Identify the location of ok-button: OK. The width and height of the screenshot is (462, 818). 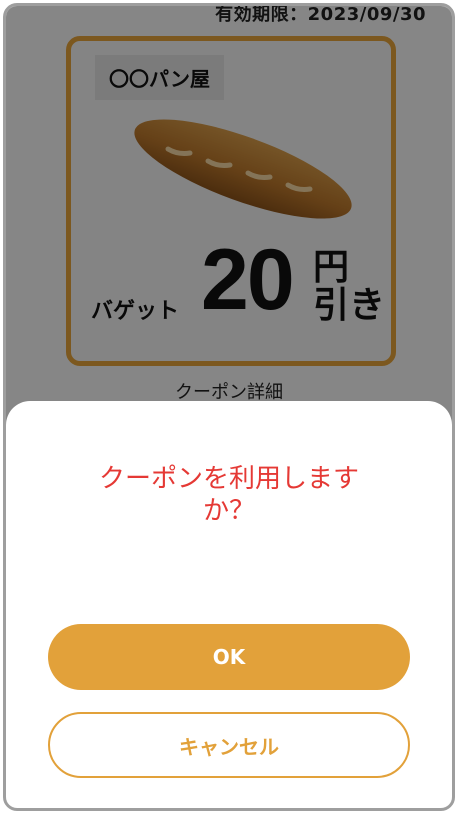
(229, 657).